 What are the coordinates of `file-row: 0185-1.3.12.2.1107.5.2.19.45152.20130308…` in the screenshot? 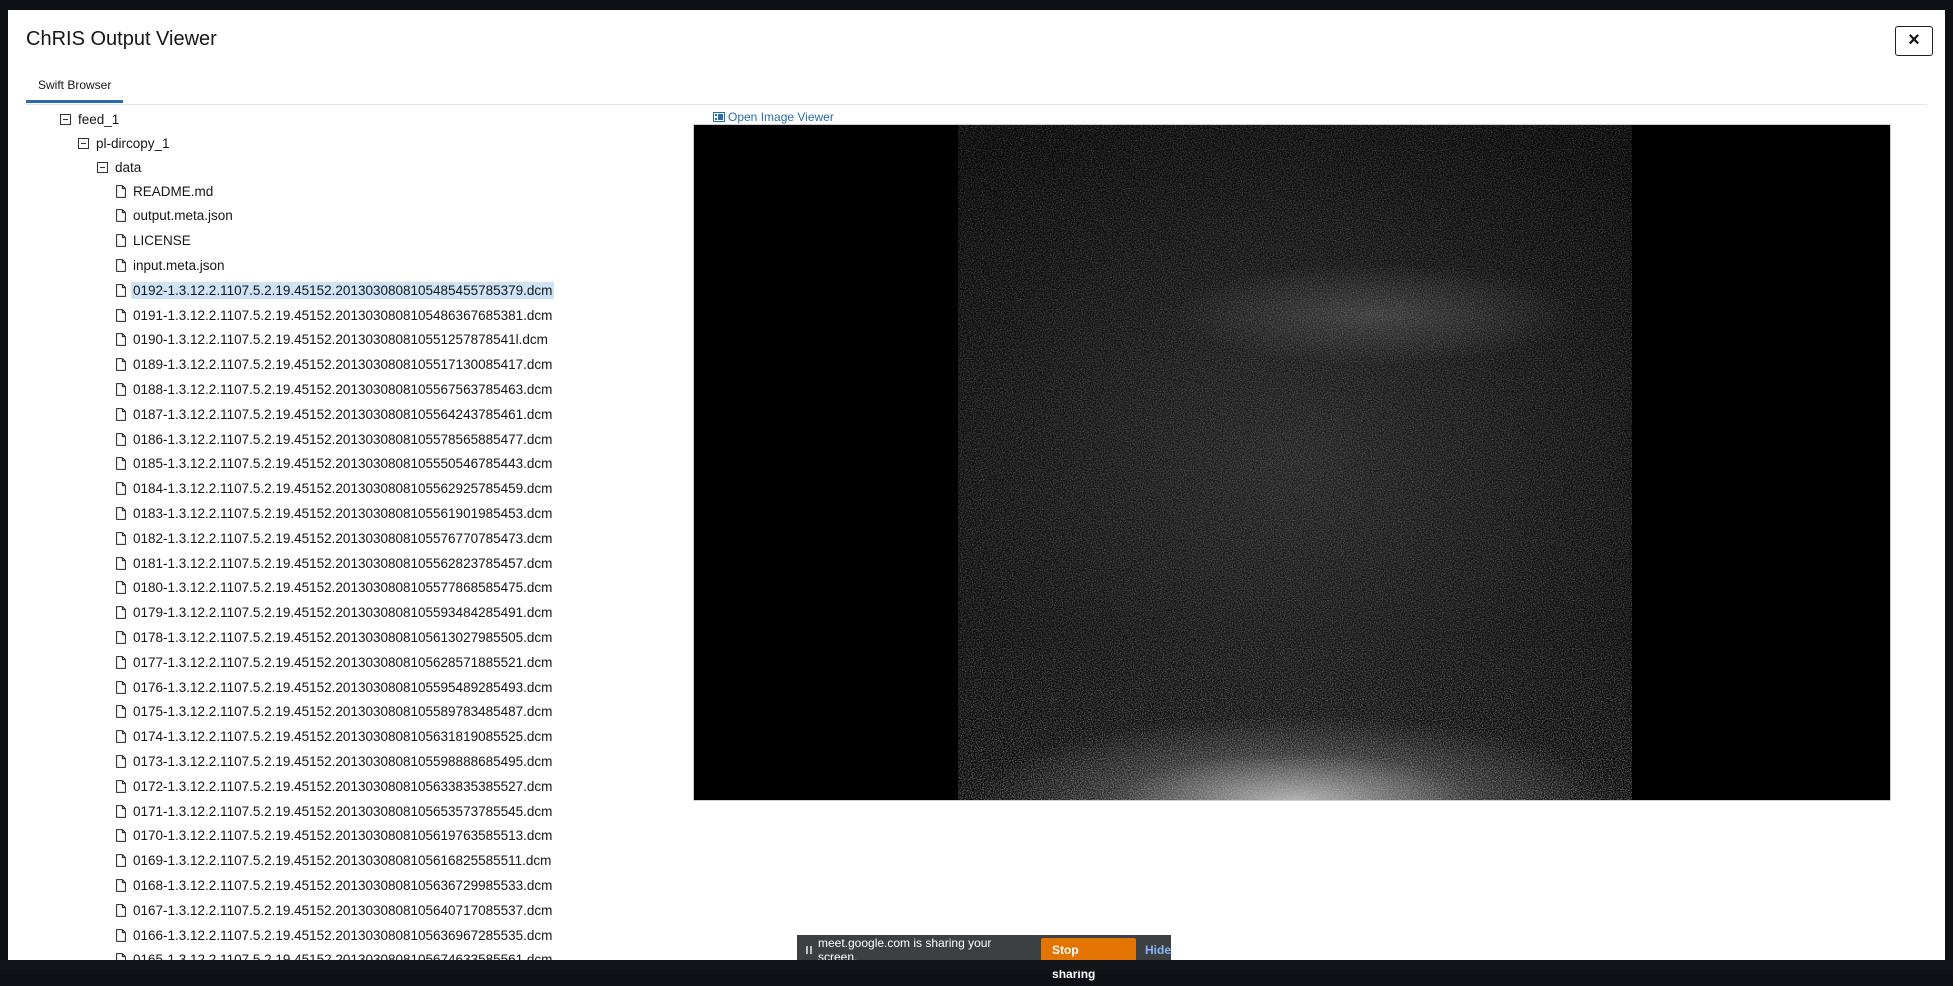 It's located at (334, 464).